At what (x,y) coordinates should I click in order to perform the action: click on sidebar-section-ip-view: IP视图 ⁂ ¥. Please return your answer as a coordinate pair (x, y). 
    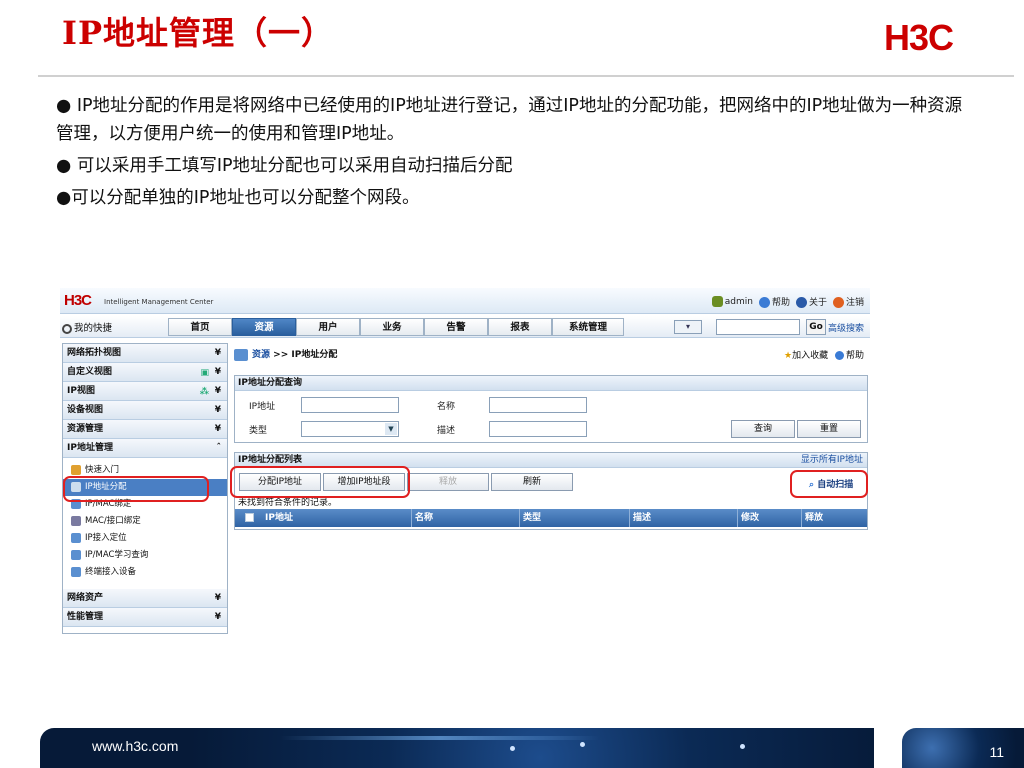
    Looking at the image, I should click on (145, 391).